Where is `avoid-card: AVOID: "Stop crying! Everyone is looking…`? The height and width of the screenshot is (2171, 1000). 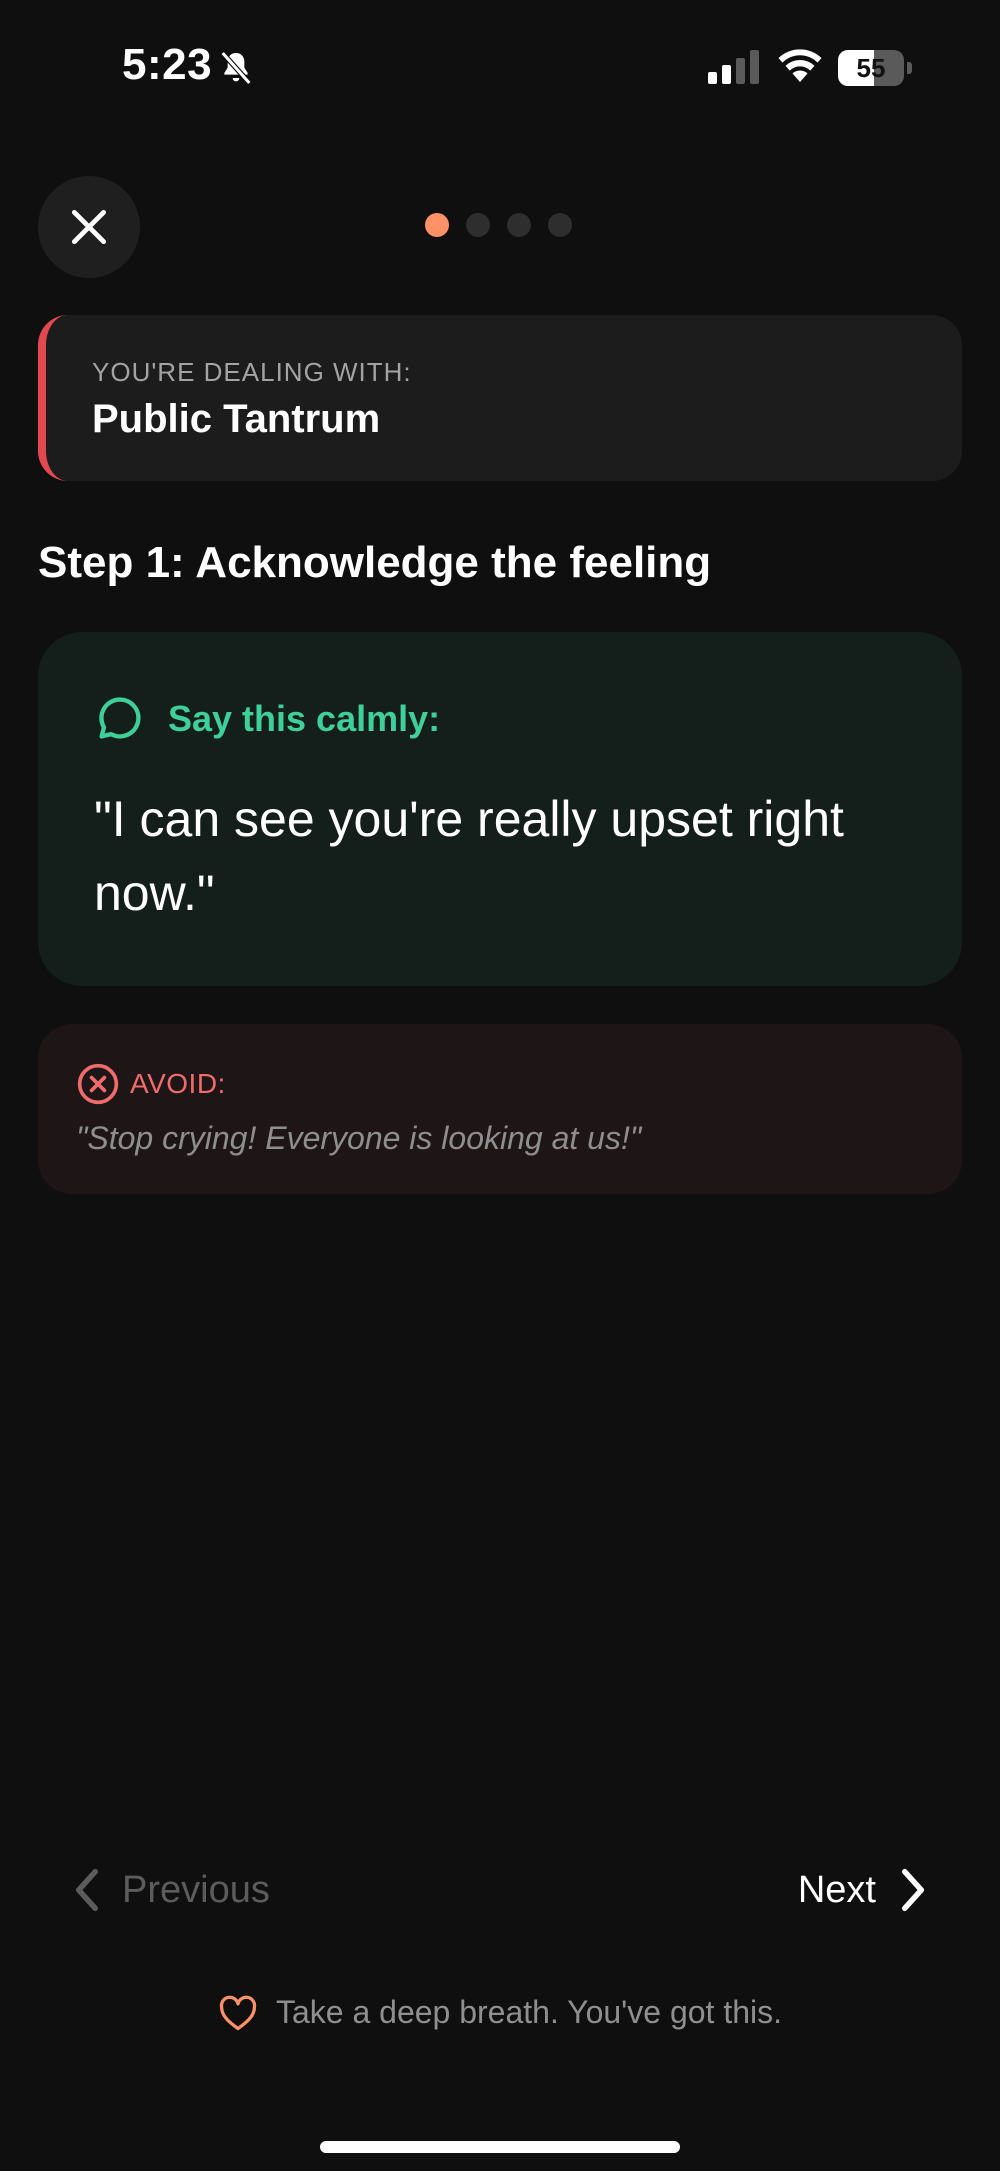
avoid-card: AVOID: "Stop crying! Everyone is looking… is located at coordinates (500, 1109).